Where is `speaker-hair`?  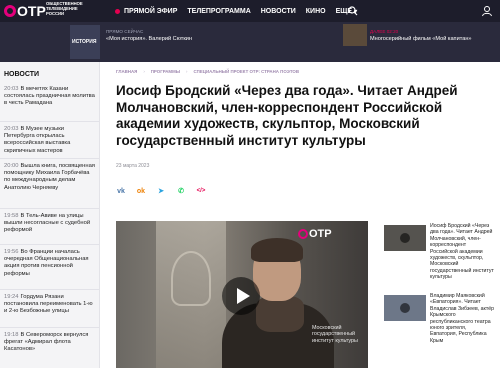 speaker-hair is located at coordinates (277, 250).